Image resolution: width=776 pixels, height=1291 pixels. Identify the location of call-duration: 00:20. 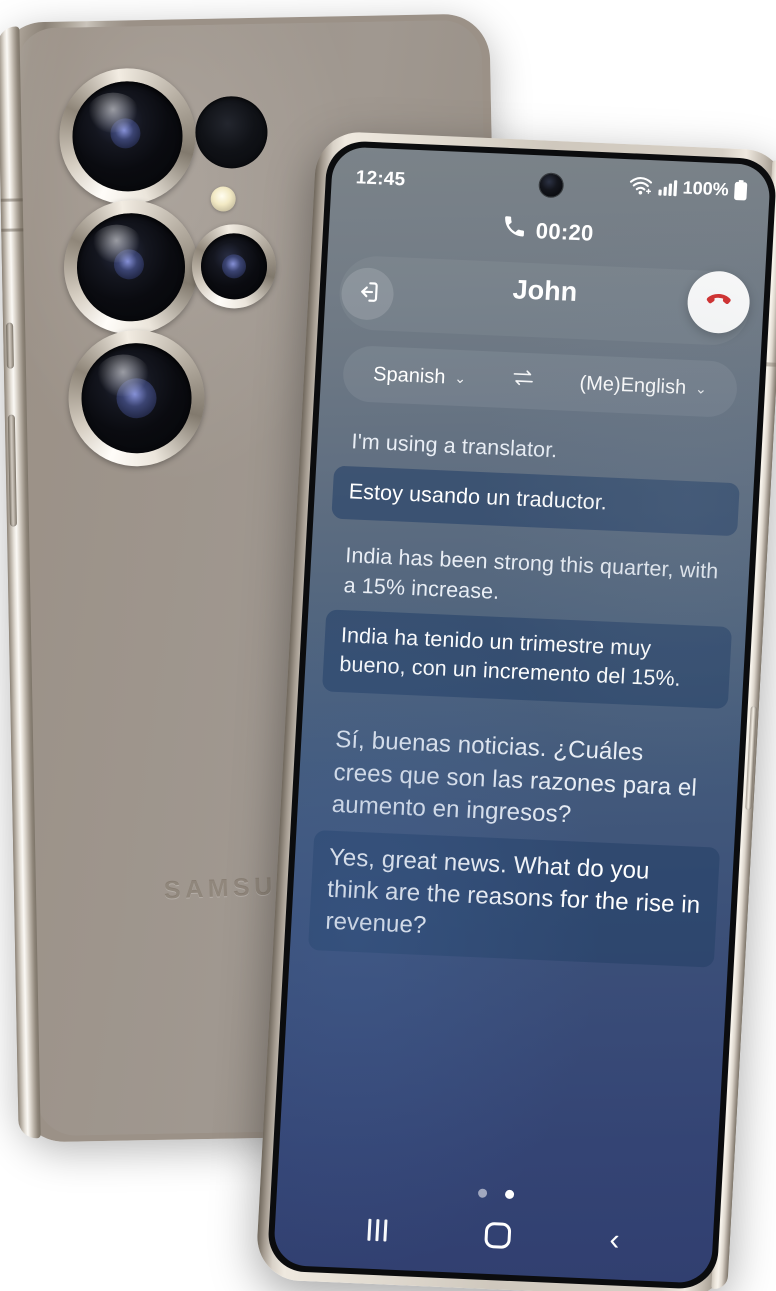
(565, 232).